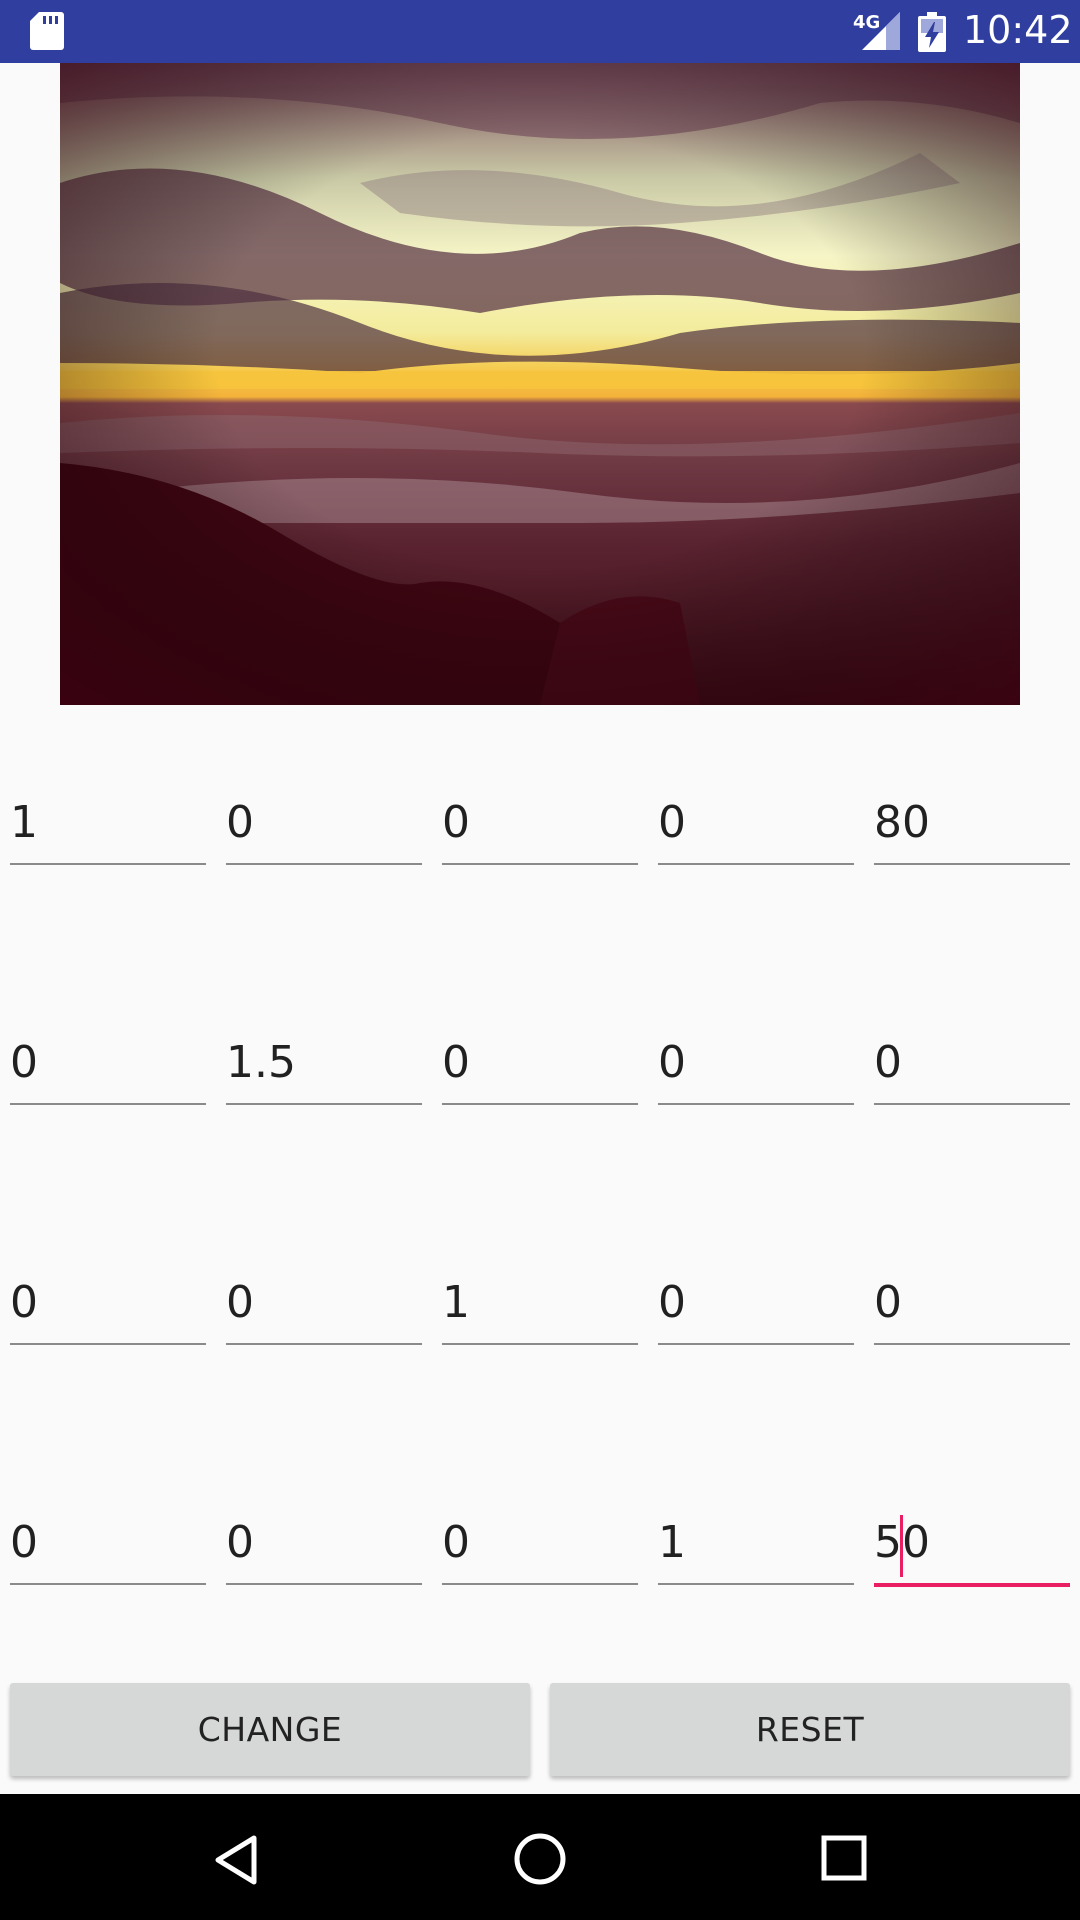  I want to click on matrix-value: 80, so click(902, 822).